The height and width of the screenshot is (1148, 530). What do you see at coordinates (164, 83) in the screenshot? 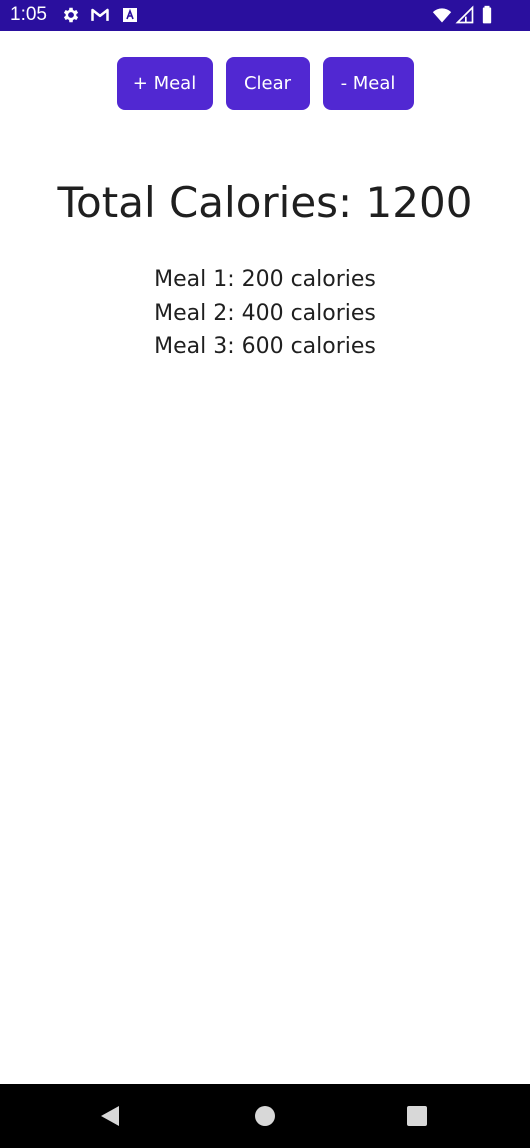
I see `add-meal-button: + Meal` at bounding box center [164, 83].